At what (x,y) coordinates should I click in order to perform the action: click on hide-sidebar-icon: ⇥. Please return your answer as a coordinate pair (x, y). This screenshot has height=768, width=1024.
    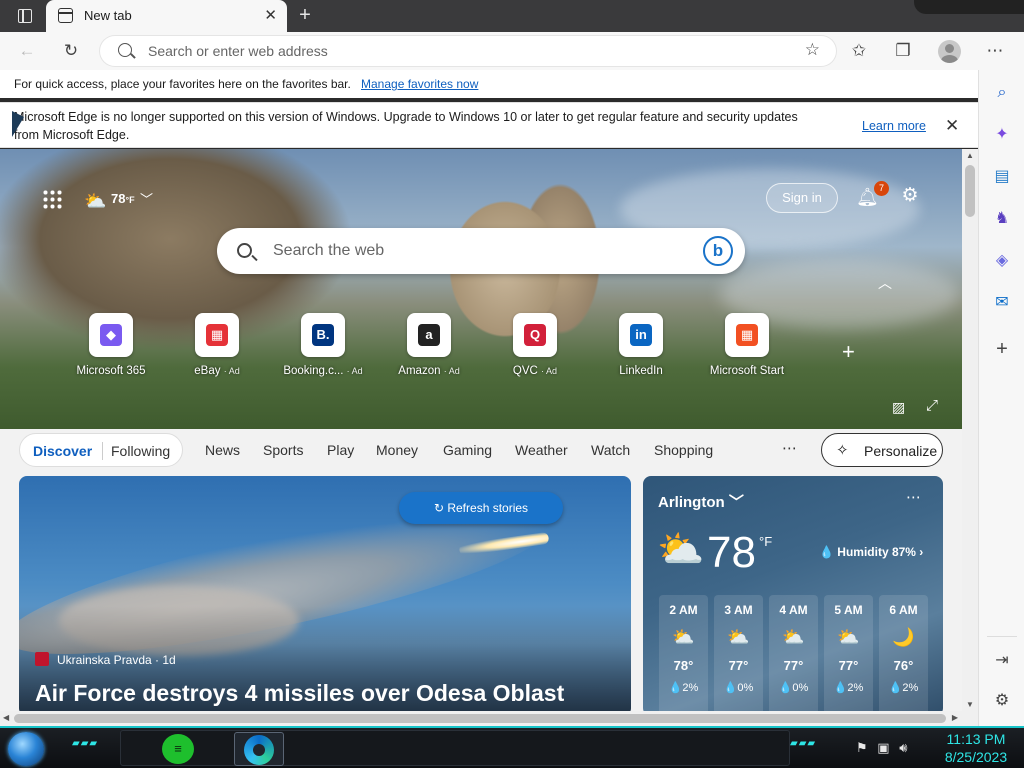
    Looking at the image, I should click on (1002, 661).